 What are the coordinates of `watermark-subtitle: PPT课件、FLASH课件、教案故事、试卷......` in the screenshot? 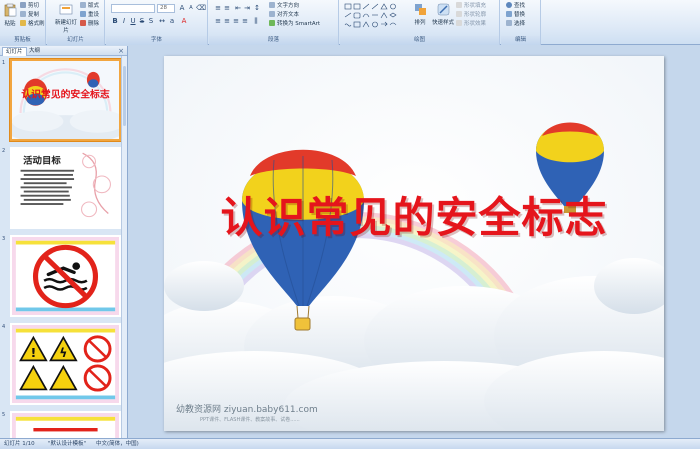 It's located at (250, 420).